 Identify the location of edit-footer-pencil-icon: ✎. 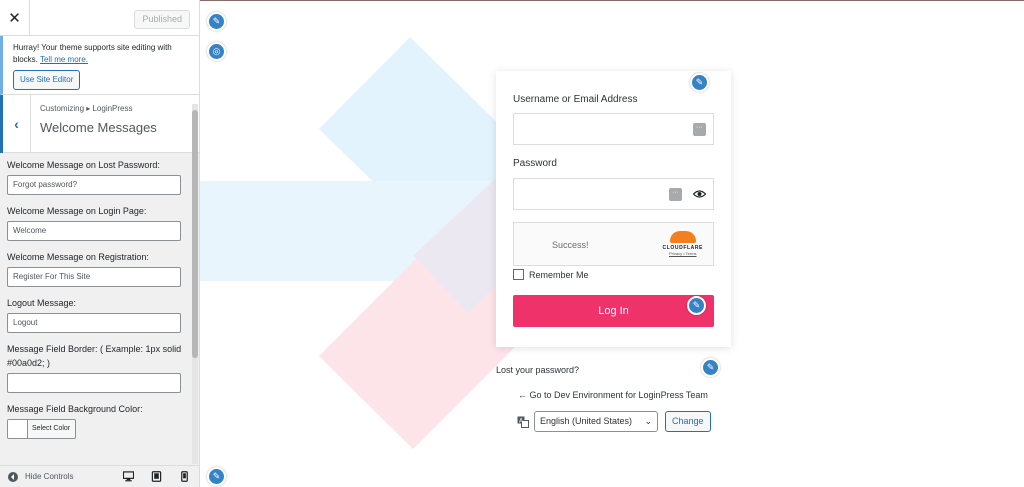
(216, 476).